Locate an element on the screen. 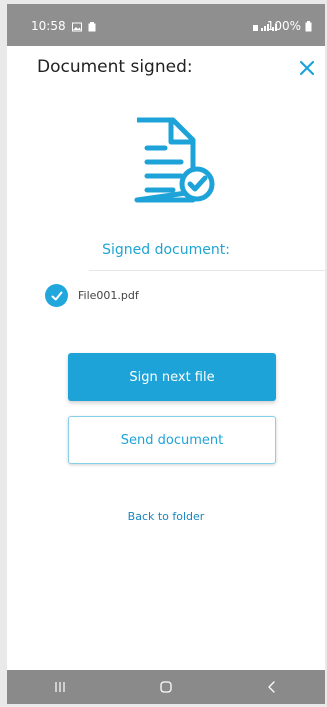 This screenshot has width=327, height=707. close-icon is located at coordinates (307, 68).